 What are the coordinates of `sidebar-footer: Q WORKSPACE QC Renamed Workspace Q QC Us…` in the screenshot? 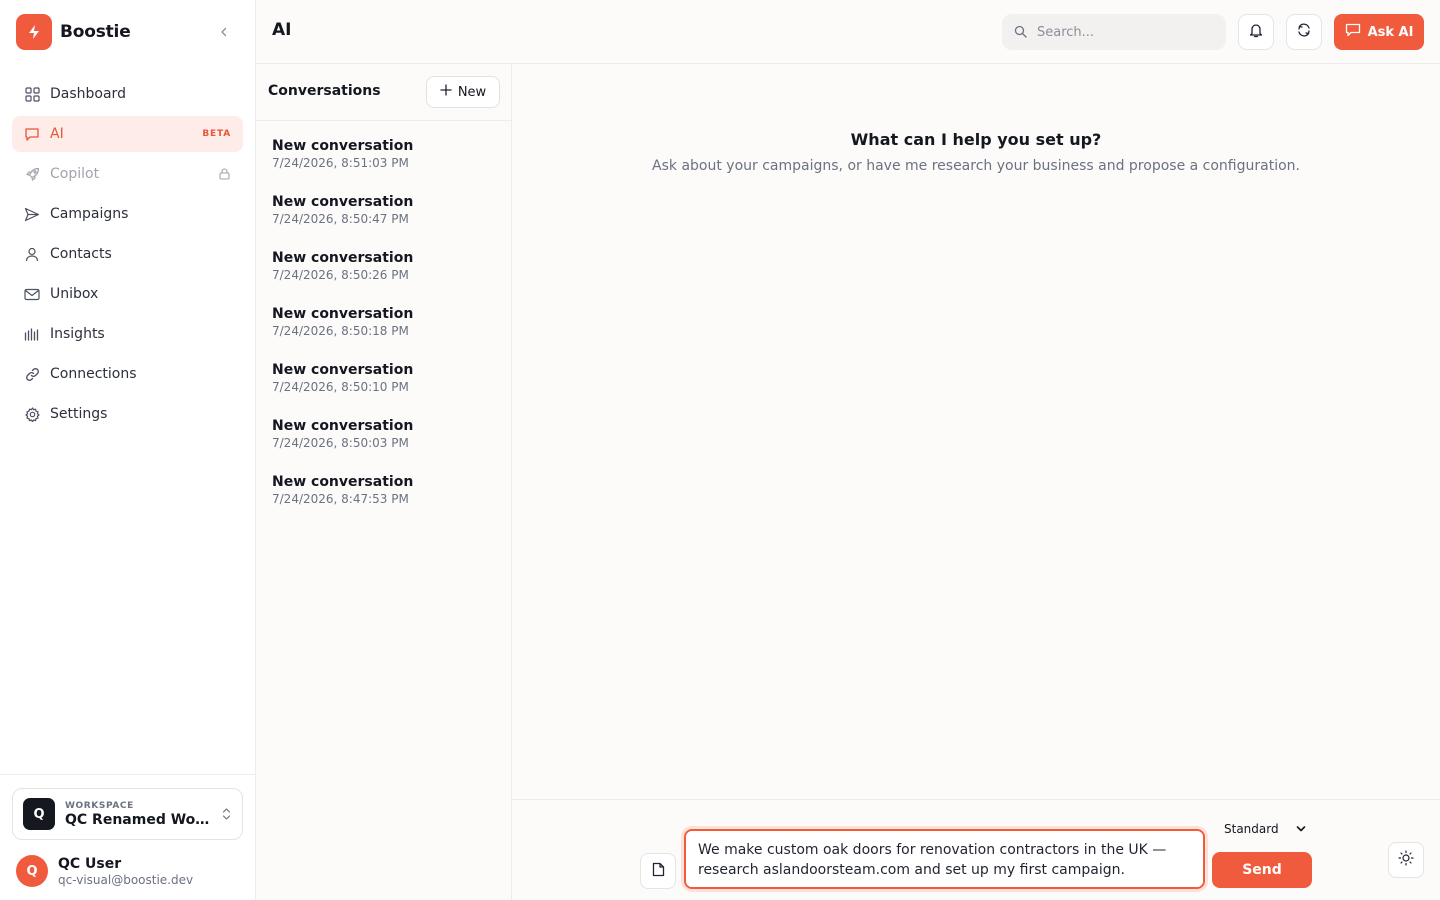 It's located at (127, 837).